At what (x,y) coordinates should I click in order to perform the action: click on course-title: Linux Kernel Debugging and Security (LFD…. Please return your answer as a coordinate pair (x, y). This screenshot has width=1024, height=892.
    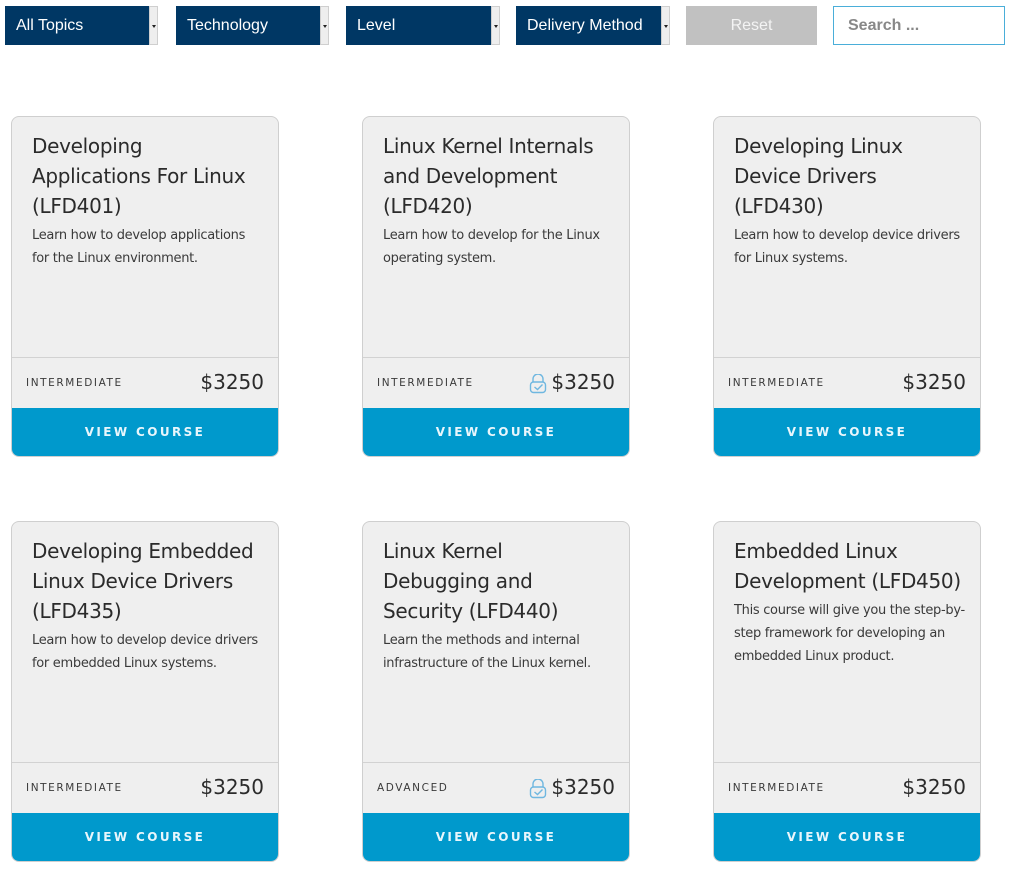
    Looking at the image, I should click on (471, 581).